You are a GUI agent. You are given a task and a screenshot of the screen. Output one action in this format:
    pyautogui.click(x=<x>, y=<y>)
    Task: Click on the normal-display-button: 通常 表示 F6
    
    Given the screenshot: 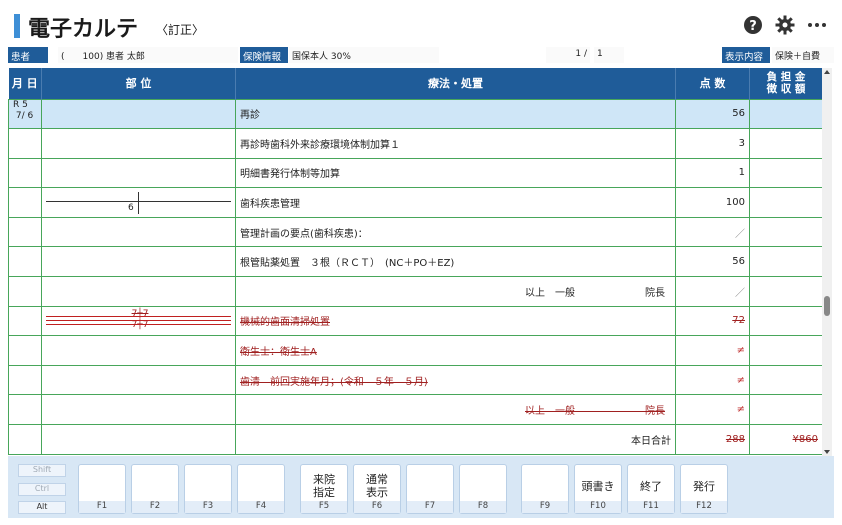 What is the action you would take?
    pyautogui.click(x=377, y=489)
    